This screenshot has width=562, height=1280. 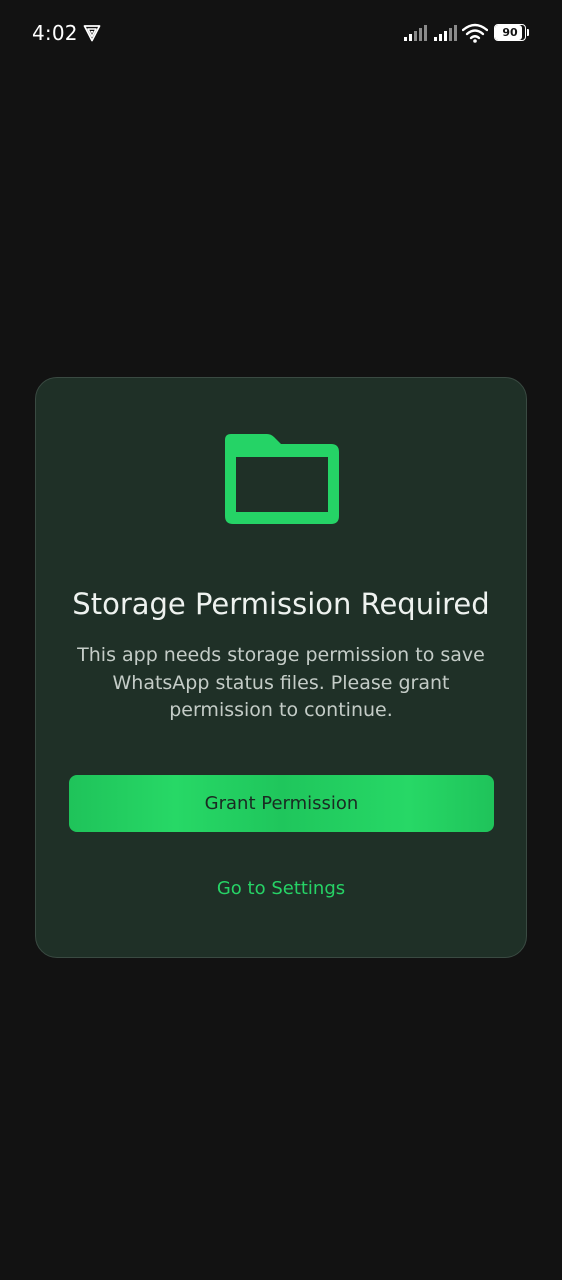 What do you see at coordinates (281, 33) in the screenshot?
I see `status-bar: 4:02 90` at bounding box center [281, 33].